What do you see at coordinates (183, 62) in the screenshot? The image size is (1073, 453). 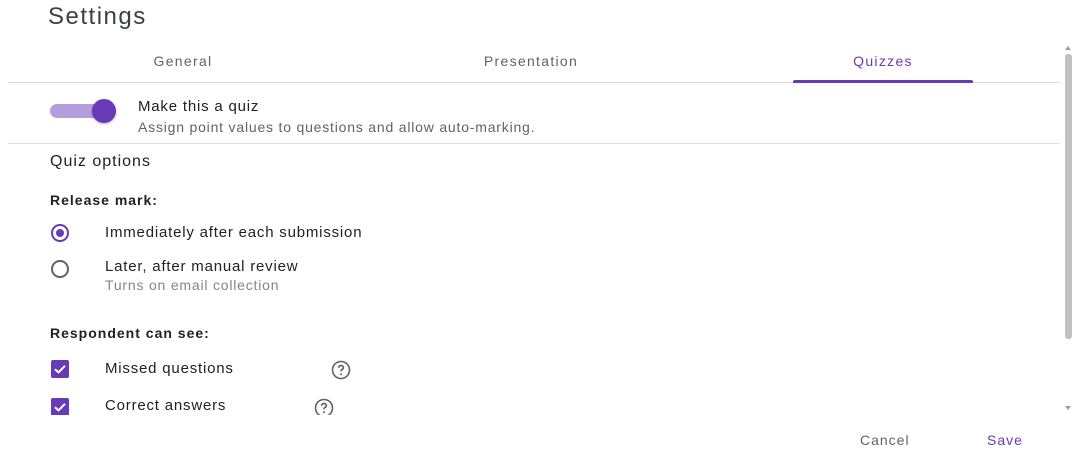 I see `tab-general: General` at bounding box center [183, 62].